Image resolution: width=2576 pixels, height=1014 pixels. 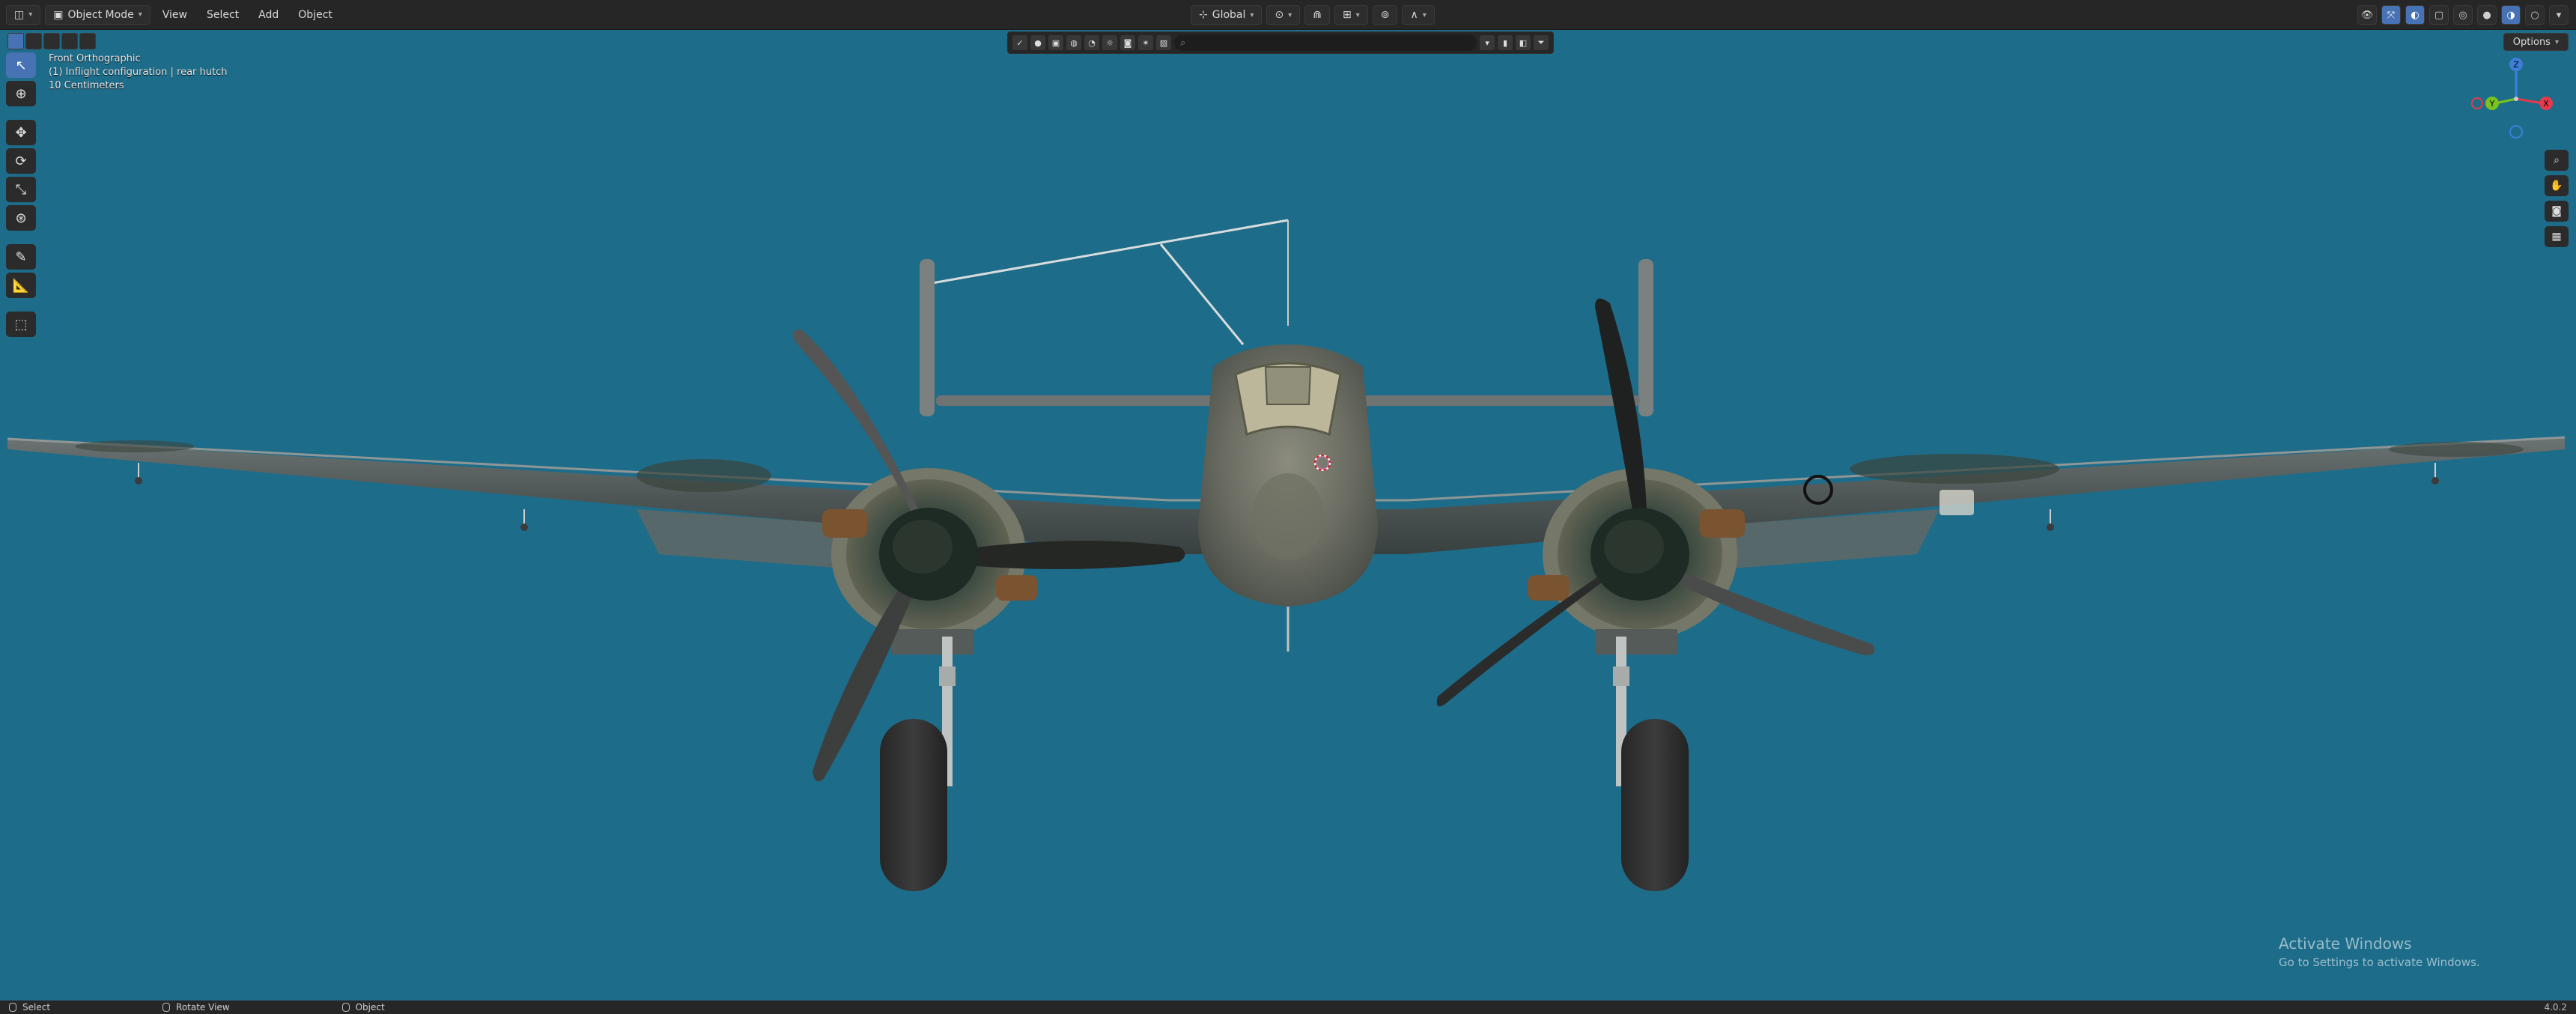 I want to click on color-icon: ●, so click(x=1037, y=42).